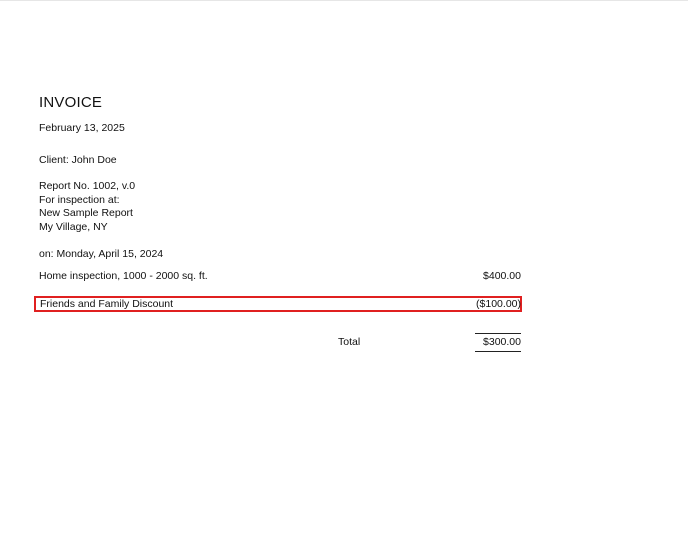  I want to click on invoice-date: February 13, 2025, so click(82, 128).